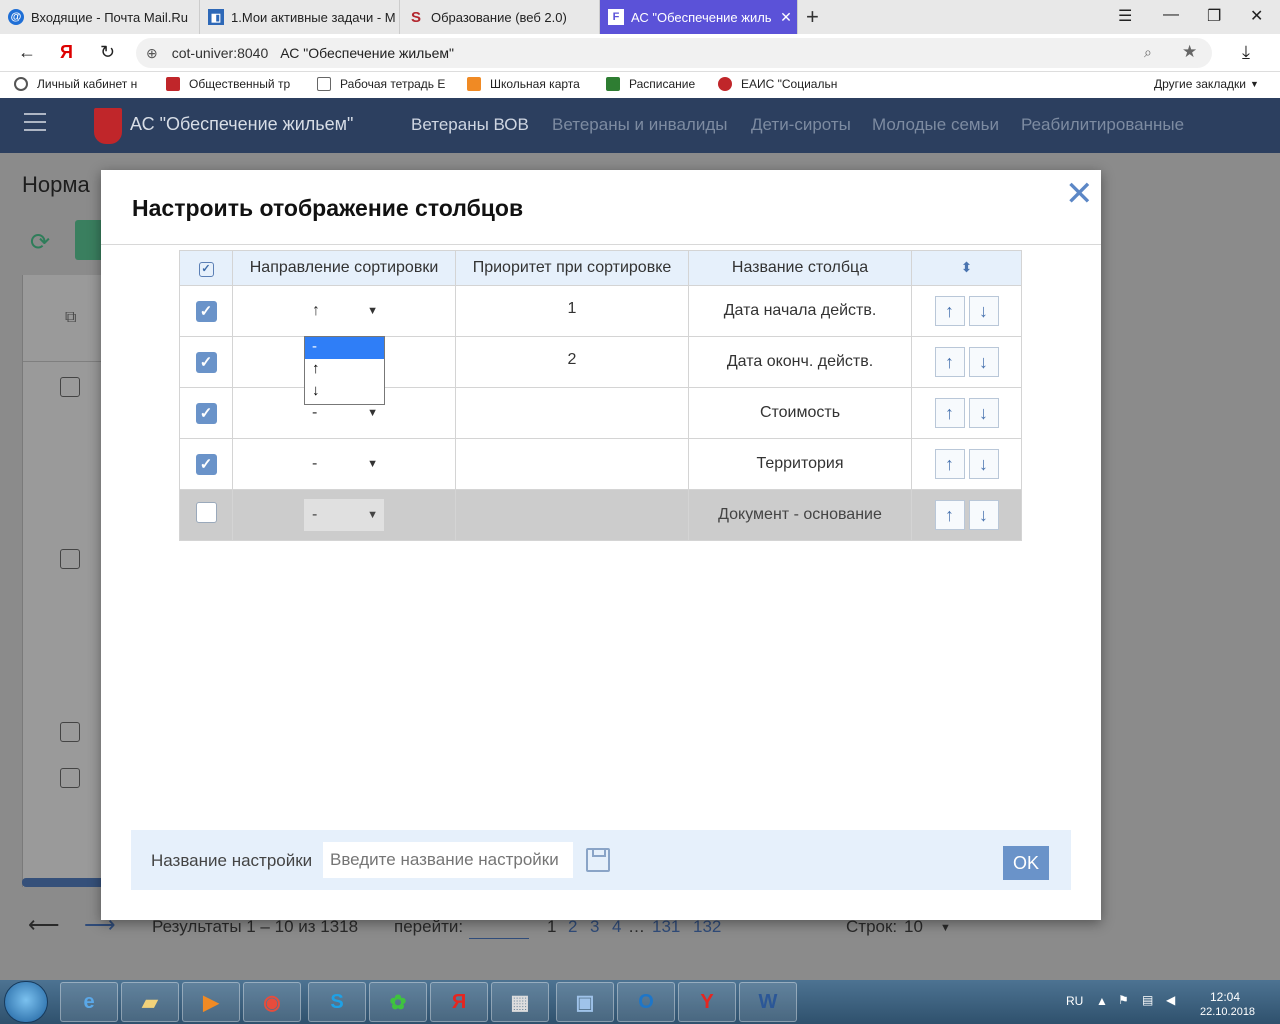  I want to click on sort-priority: 2, so click(572, 362).